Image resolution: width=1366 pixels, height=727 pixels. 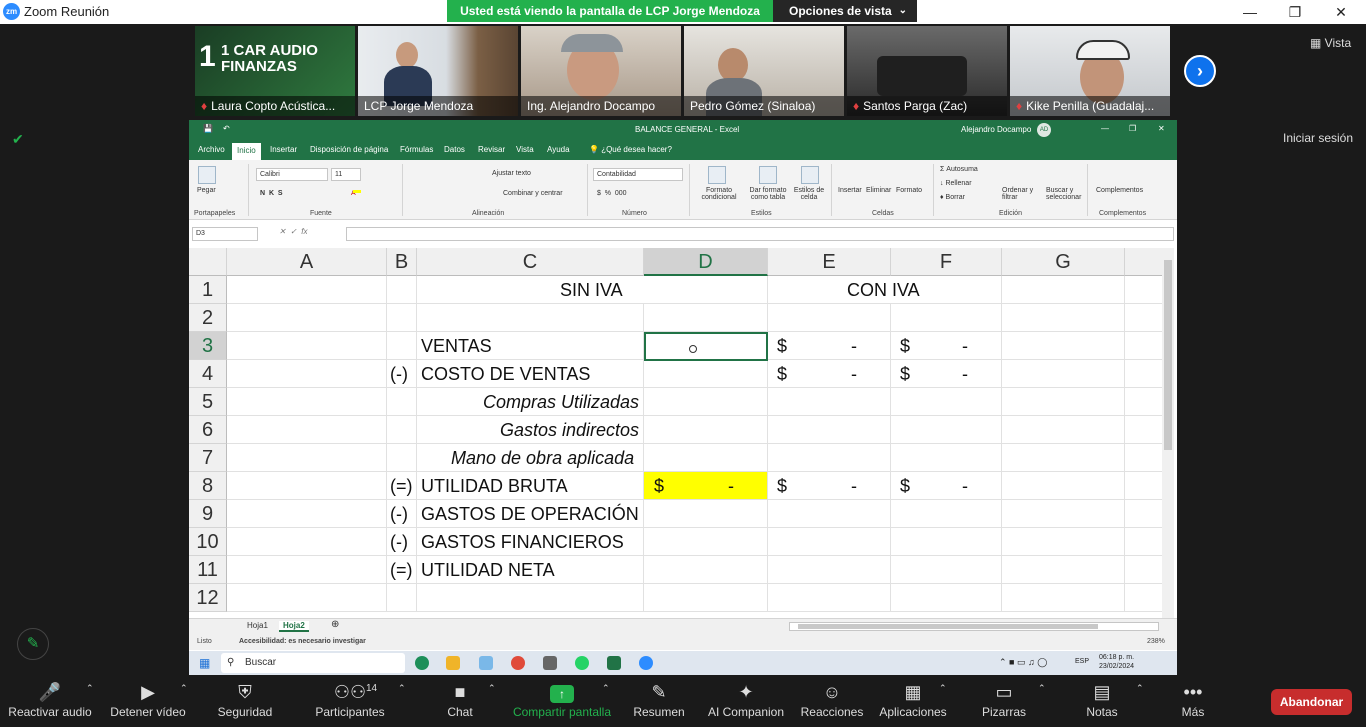 What do you see at coordinates (208, 542) in the screenshot?
I see `row-header: 10` at bounding box center [208, 542].